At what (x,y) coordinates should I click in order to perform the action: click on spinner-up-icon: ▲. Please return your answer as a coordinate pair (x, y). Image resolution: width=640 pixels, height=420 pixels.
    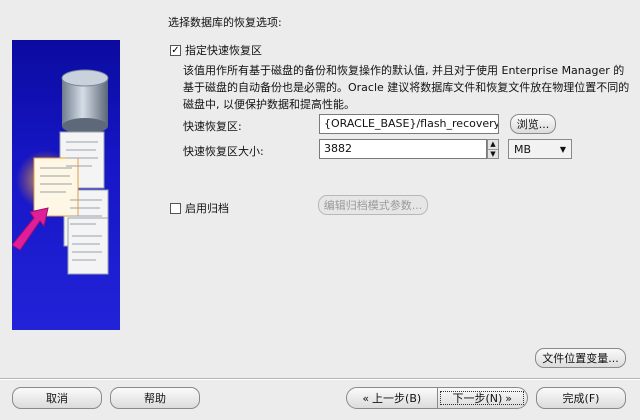
    Looking at the image, I should click on (493, 144).